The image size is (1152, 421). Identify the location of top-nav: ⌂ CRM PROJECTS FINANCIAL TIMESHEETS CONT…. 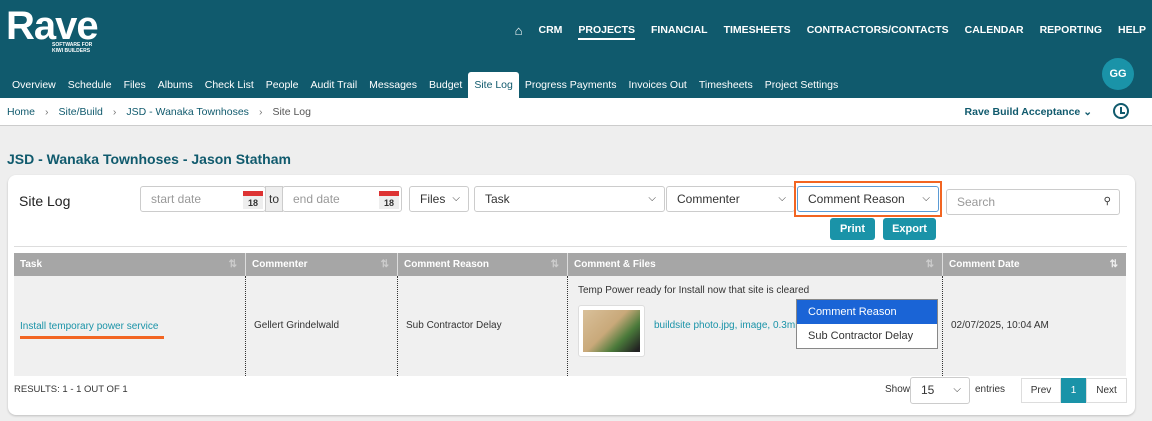
(830, 30).